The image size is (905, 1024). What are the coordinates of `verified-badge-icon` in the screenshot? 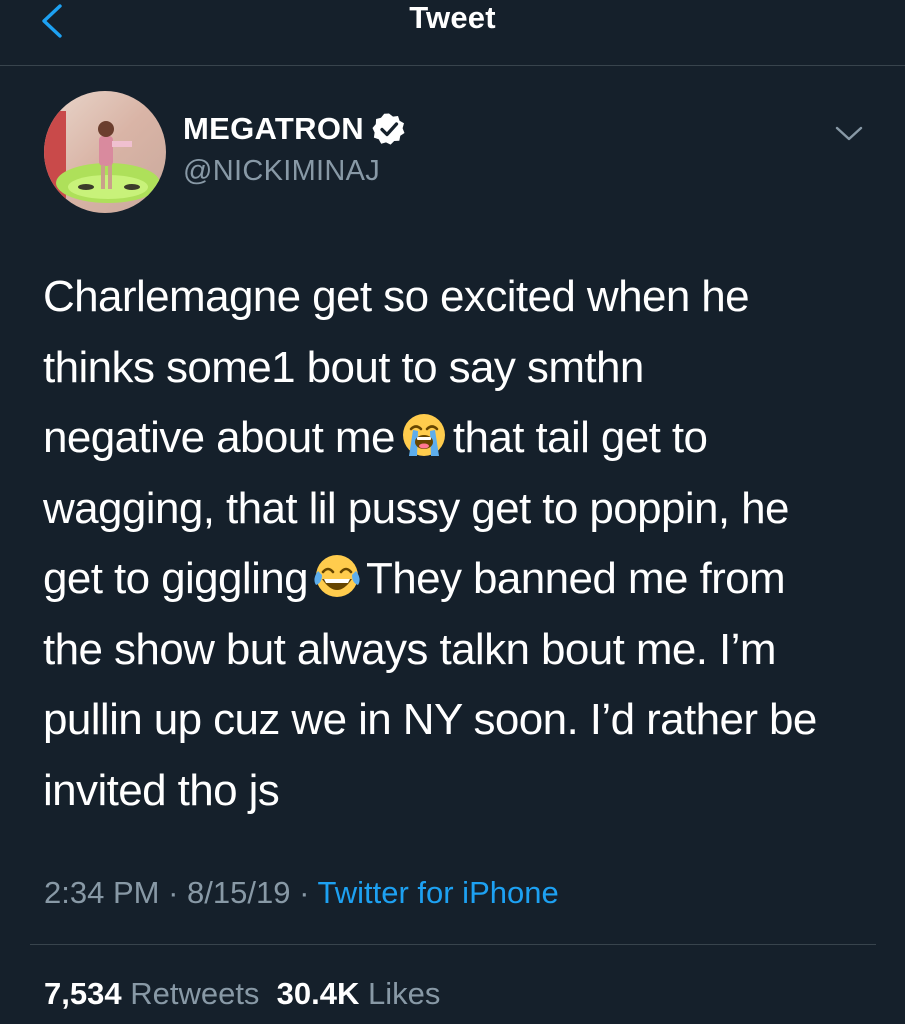 It's located at (388, 129).